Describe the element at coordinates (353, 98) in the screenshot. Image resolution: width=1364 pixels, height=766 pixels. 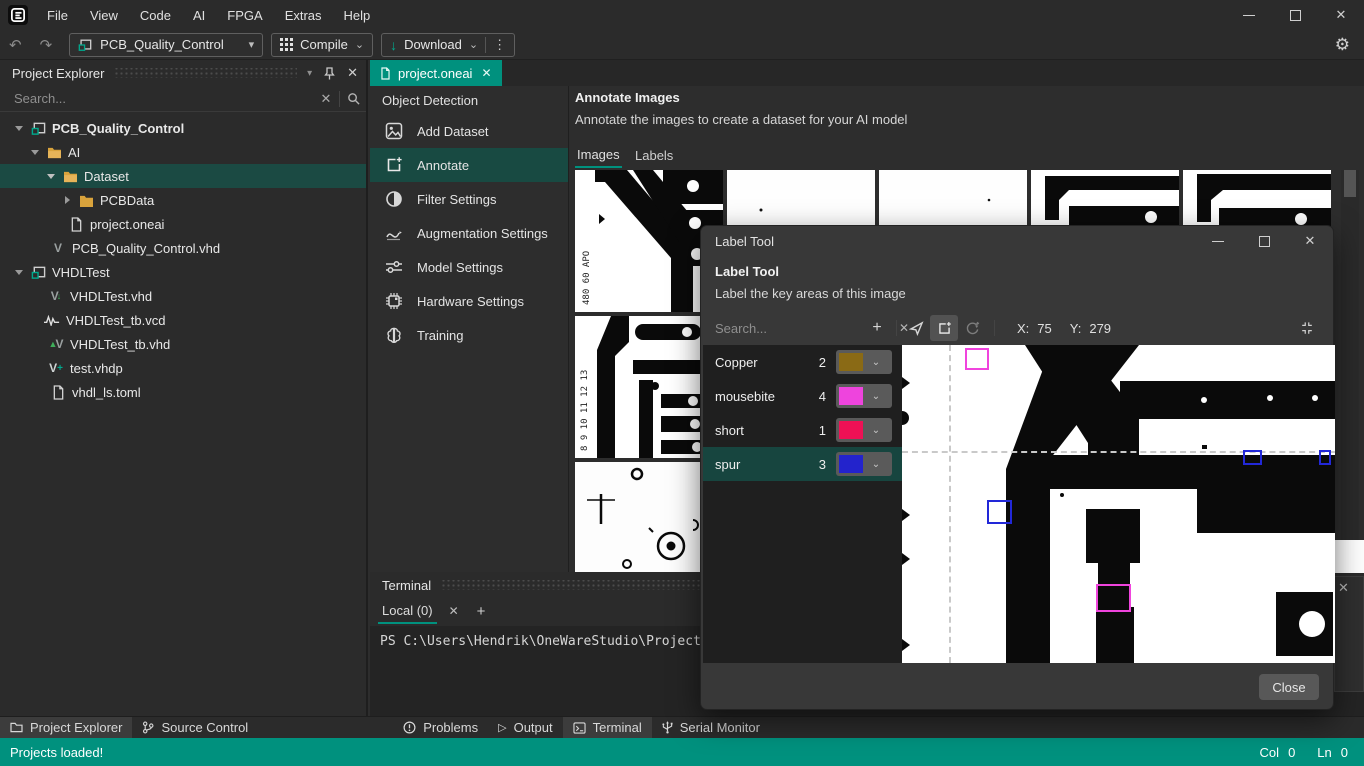
I see `search-icon` at that location.